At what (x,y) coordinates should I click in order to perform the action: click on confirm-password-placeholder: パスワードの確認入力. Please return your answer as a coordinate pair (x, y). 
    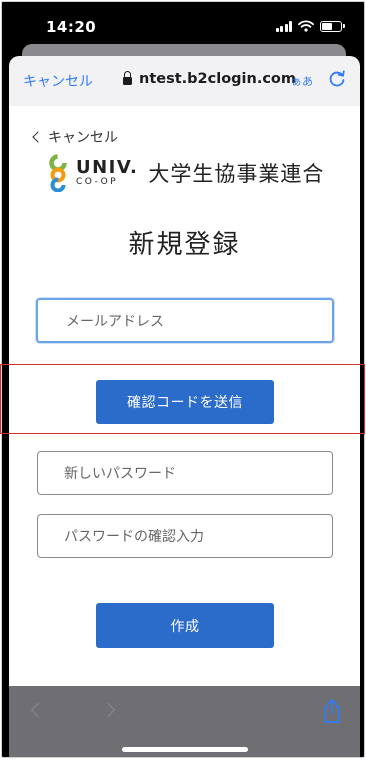
    Looking at the image, I should click on (134, 537).